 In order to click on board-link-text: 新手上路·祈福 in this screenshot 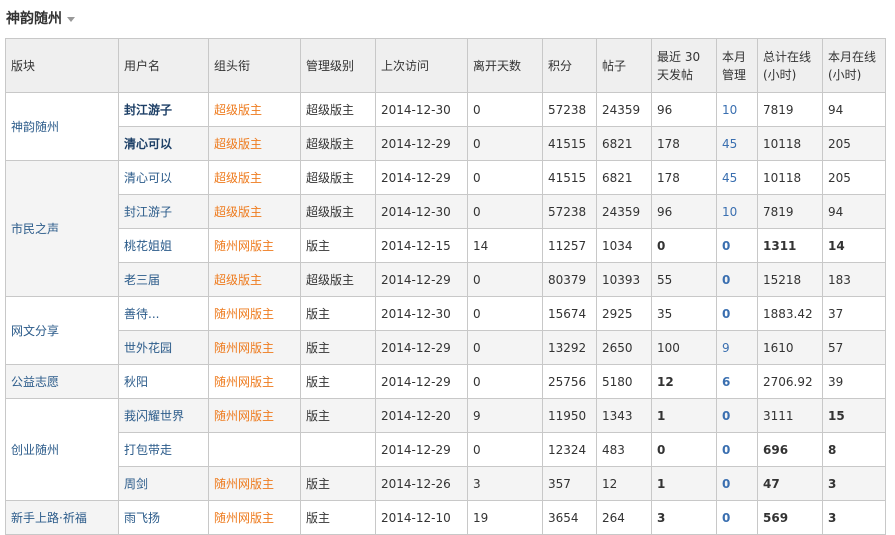, I will do `click(49, 518)`.